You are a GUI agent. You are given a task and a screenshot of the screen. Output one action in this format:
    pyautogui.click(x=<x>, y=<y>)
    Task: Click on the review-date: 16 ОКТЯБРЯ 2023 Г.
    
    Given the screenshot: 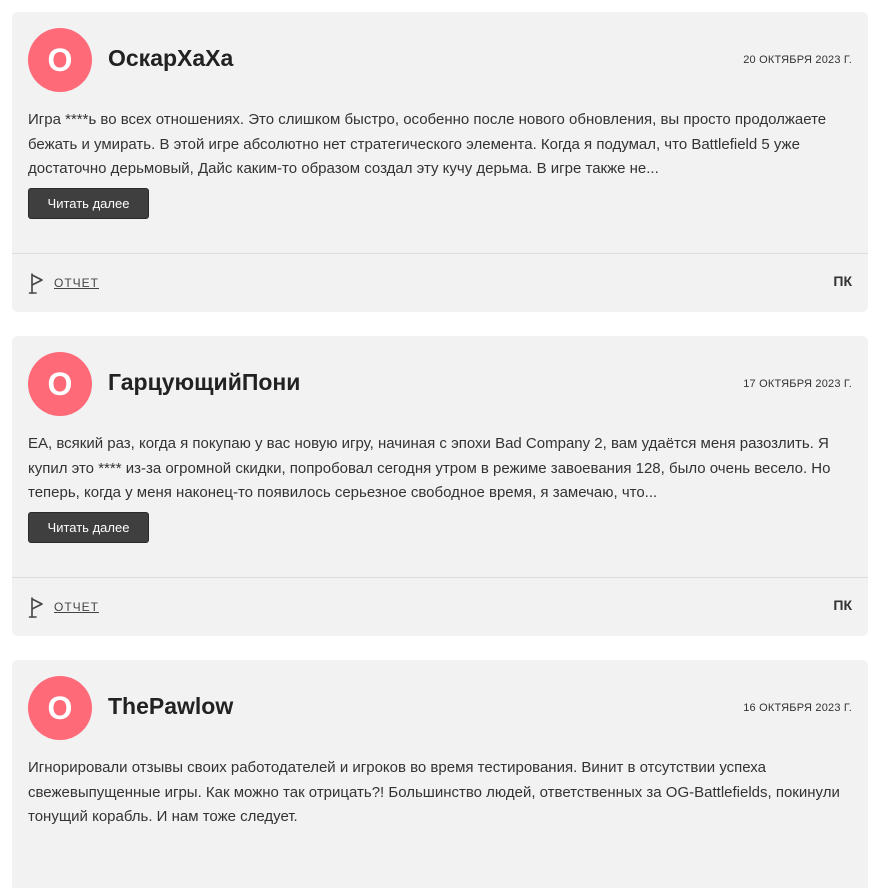 What is the action you would take?
    pyautogui.click(x=797, y=708)
    